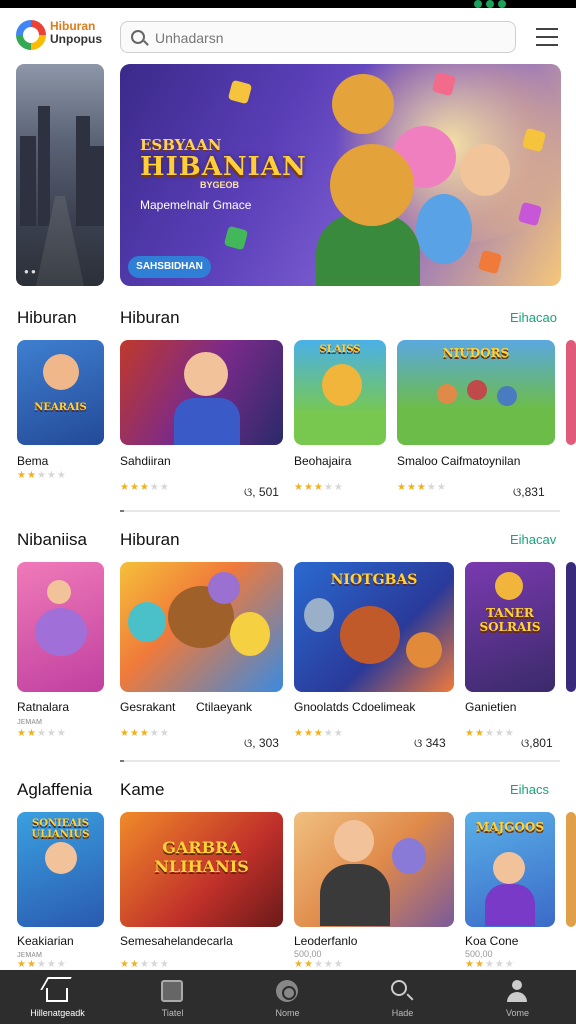 The height and width of the screenshot is (1024, 576). Describe the element at coordinates (52, 539) in the screenshot. I see `section-title: Nibaniisa` at that location.